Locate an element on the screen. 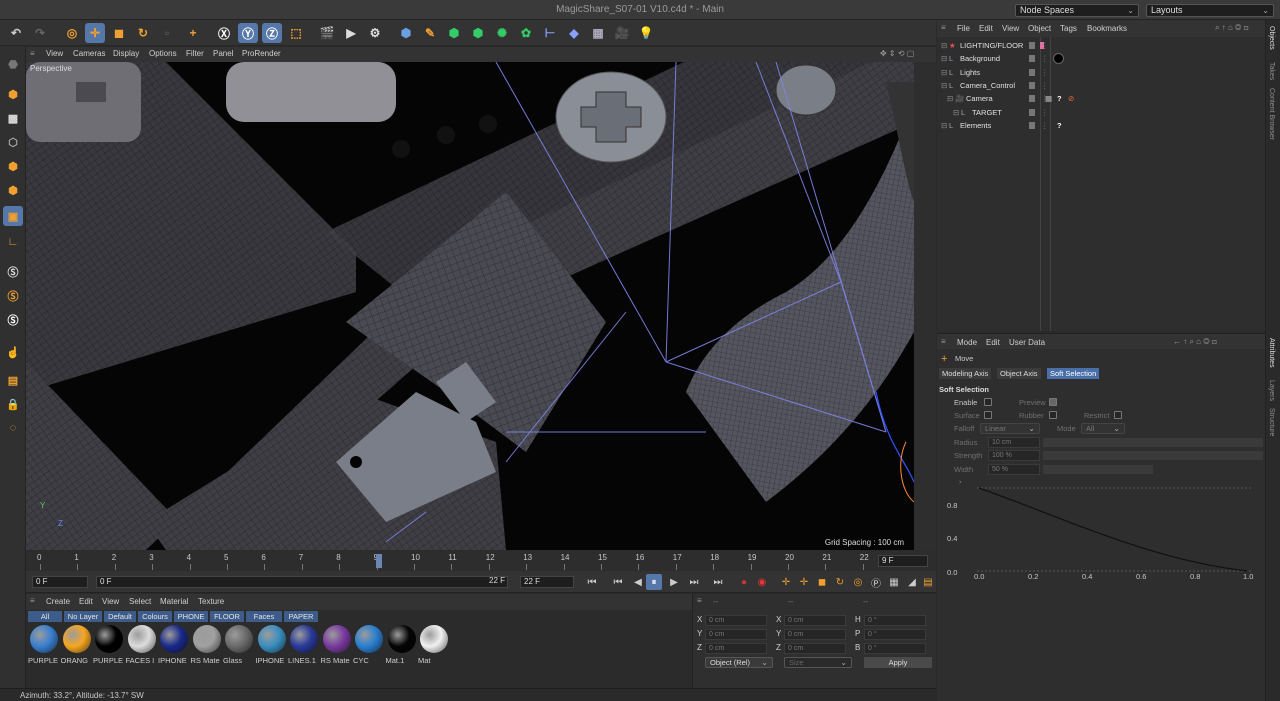 This screenshot has height=701, width=1280. object-row: ⊟ L TARGET ⋮ is located at coordinates (1101, 112).